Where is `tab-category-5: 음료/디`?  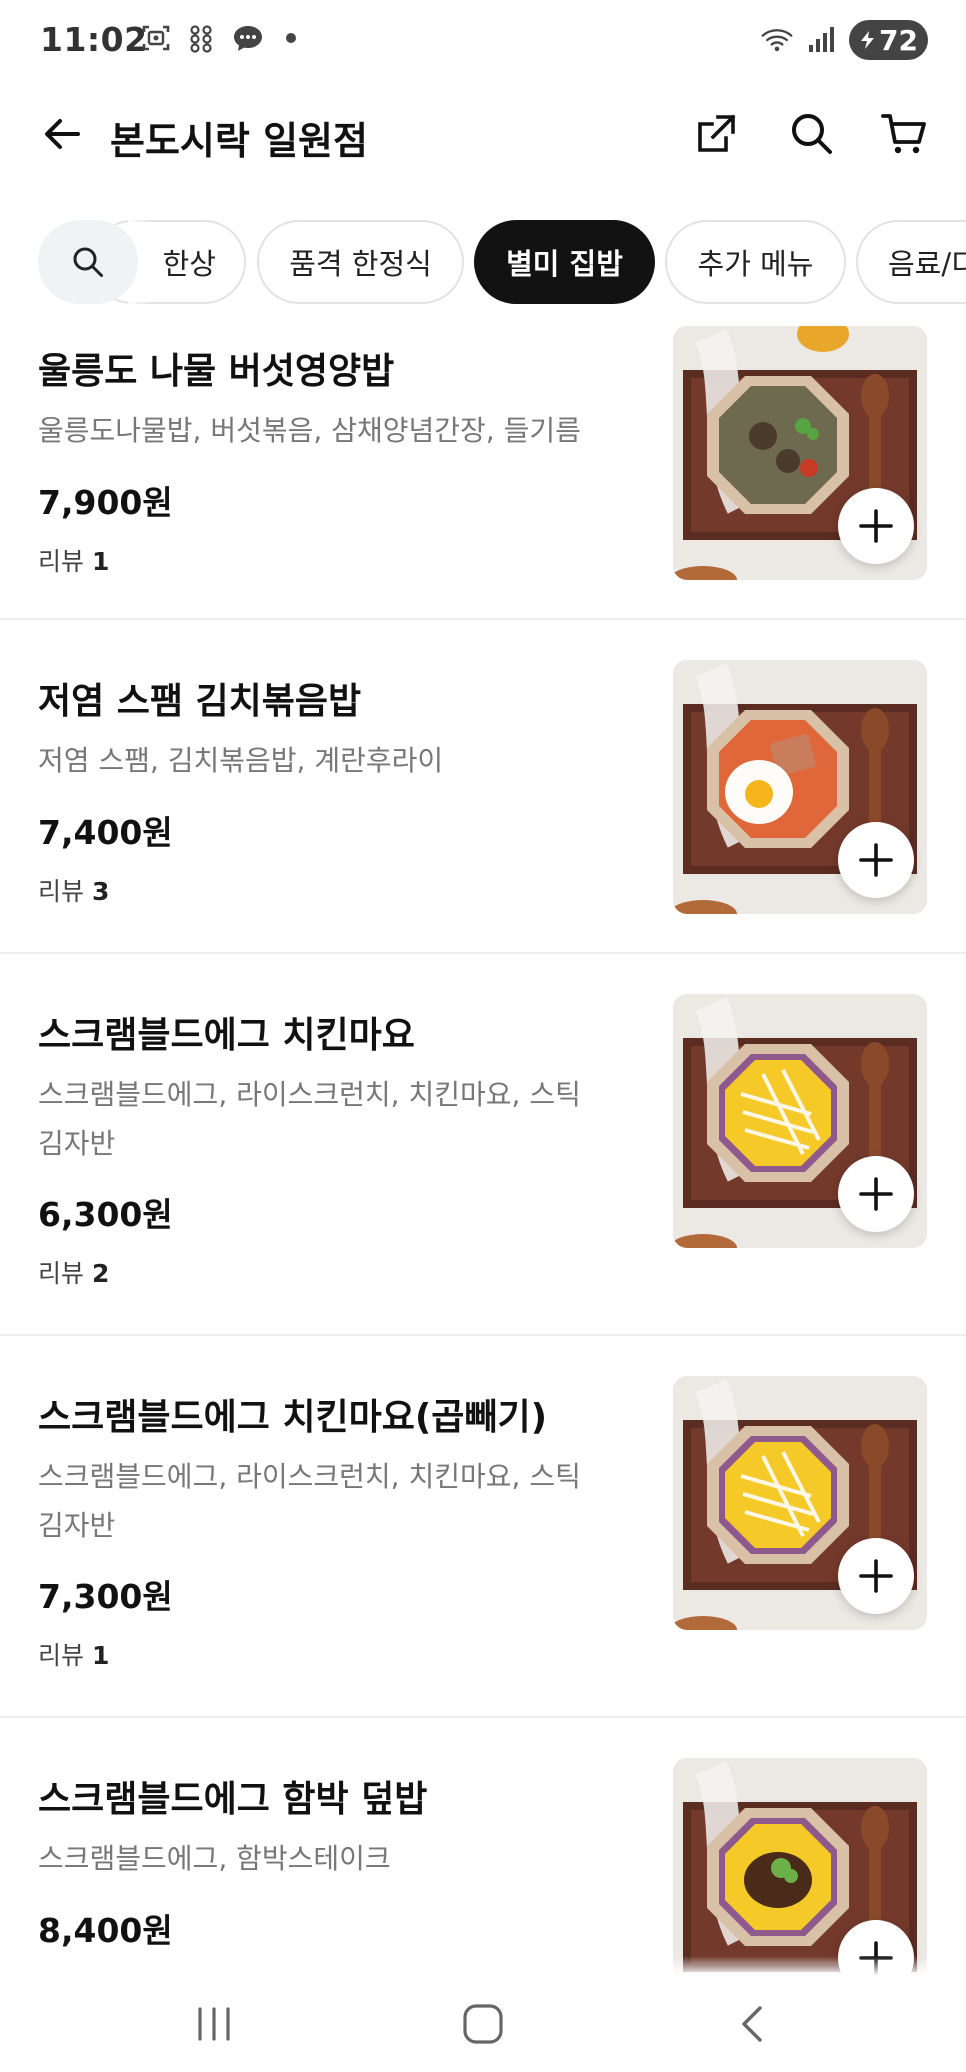
tab-category-5: 음료/디 is located at coordinates (911, 262).